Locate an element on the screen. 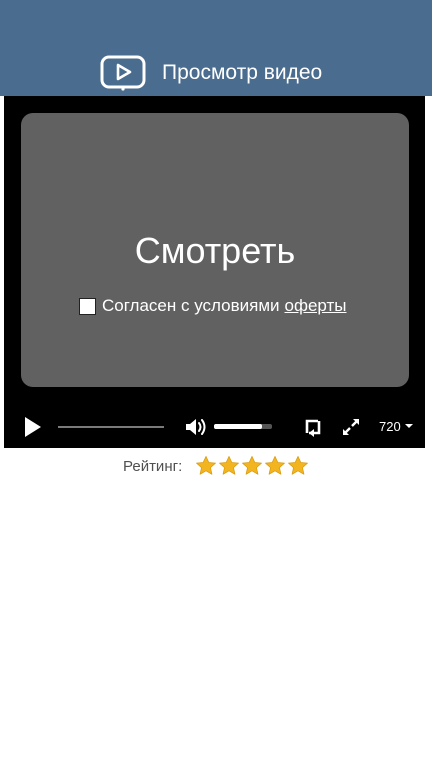 Image resolution: width=432 pixels, height=768 pixels. page-header: Просмотр видео is located at coordinates (216, 48).